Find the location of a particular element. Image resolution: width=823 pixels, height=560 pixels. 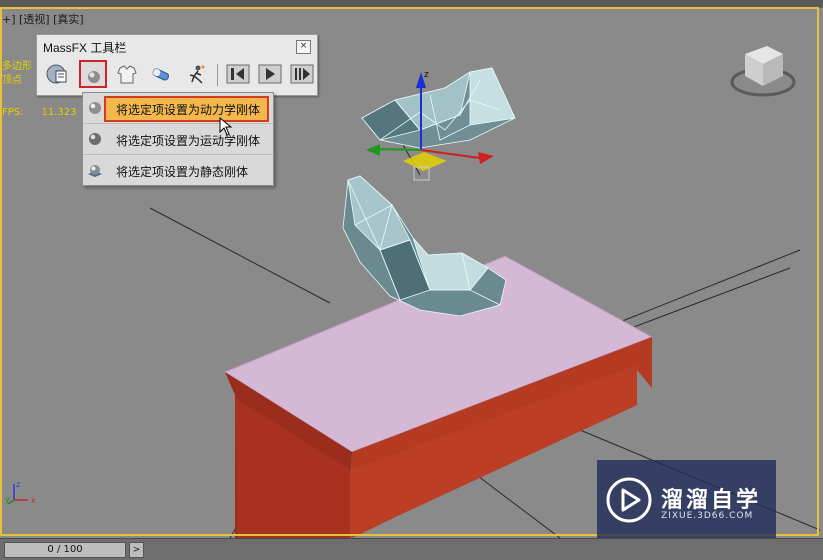

watermark: 溜溜自学 ZIXUE.3D66.COM is located at coordinates (686, 499).